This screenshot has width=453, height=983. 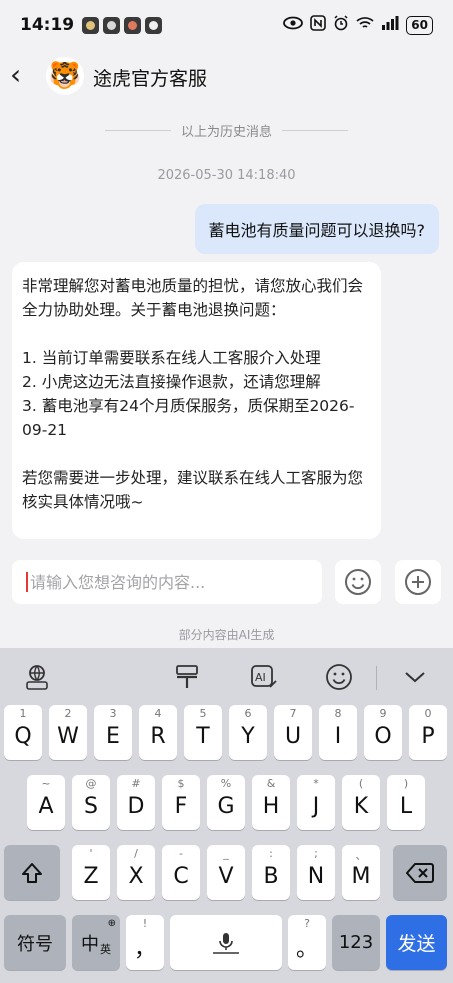 I want to click on keyboard-skin-icon, so click(x=187, y=677).